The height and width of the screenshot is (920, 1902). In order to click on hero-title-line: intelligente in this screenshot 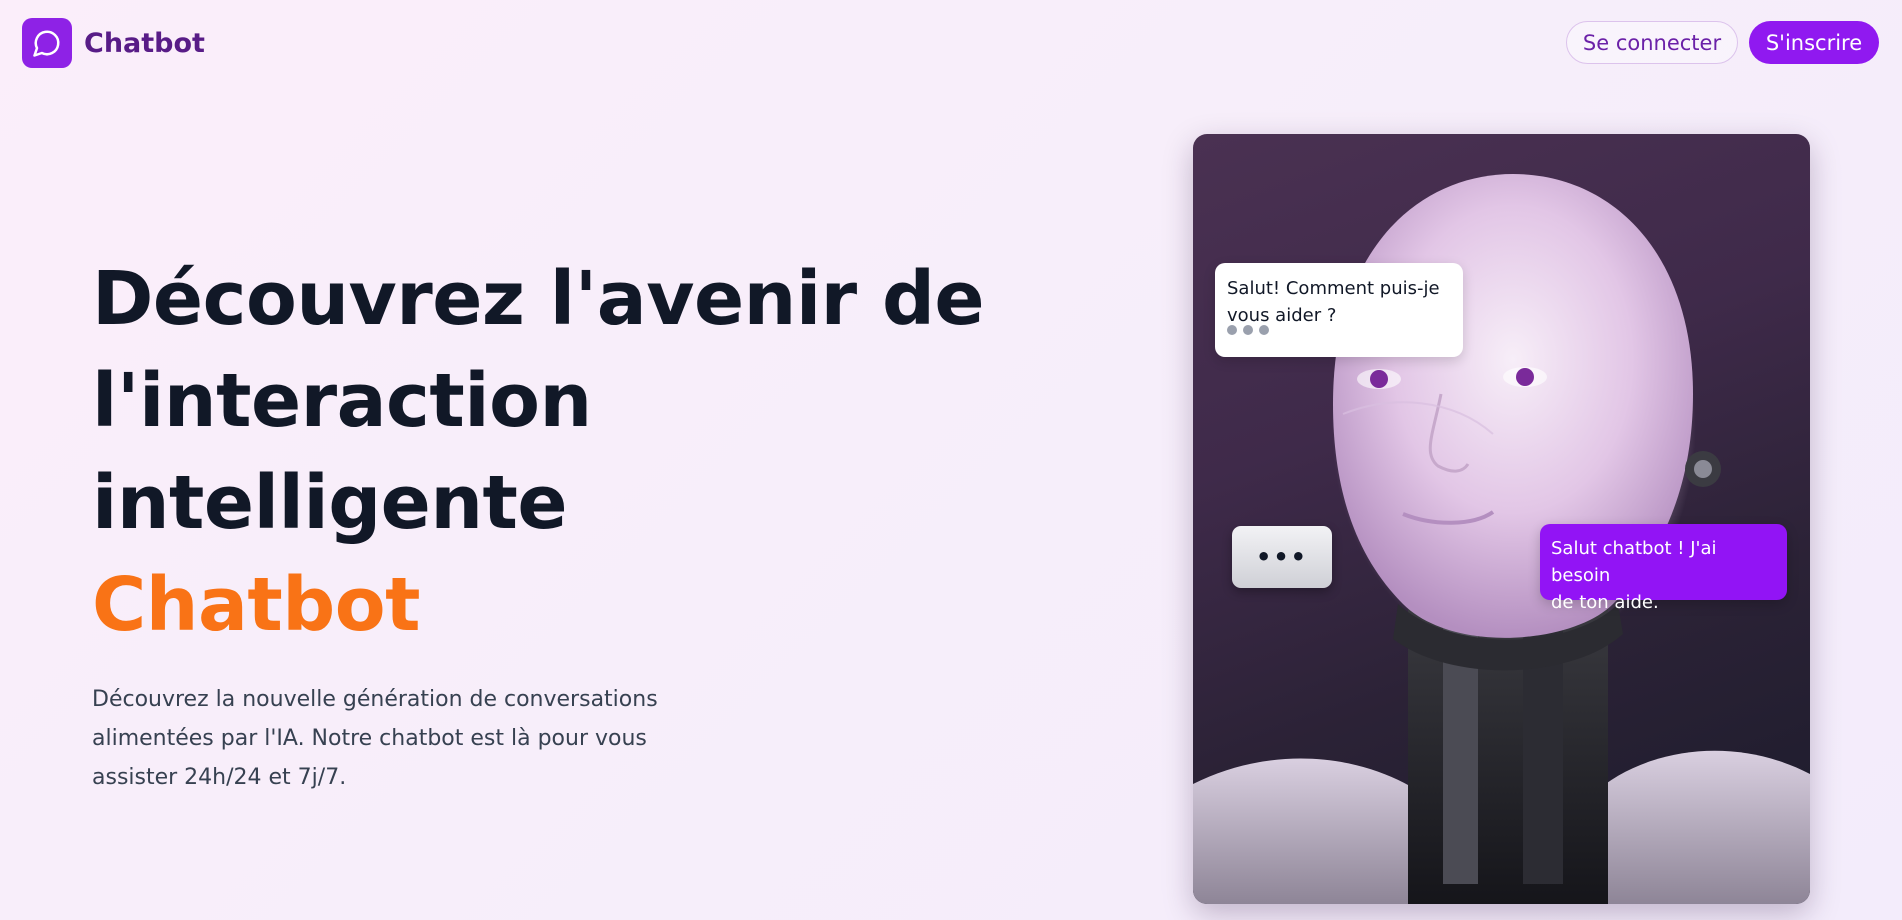, I will do `click(330, 503)`.